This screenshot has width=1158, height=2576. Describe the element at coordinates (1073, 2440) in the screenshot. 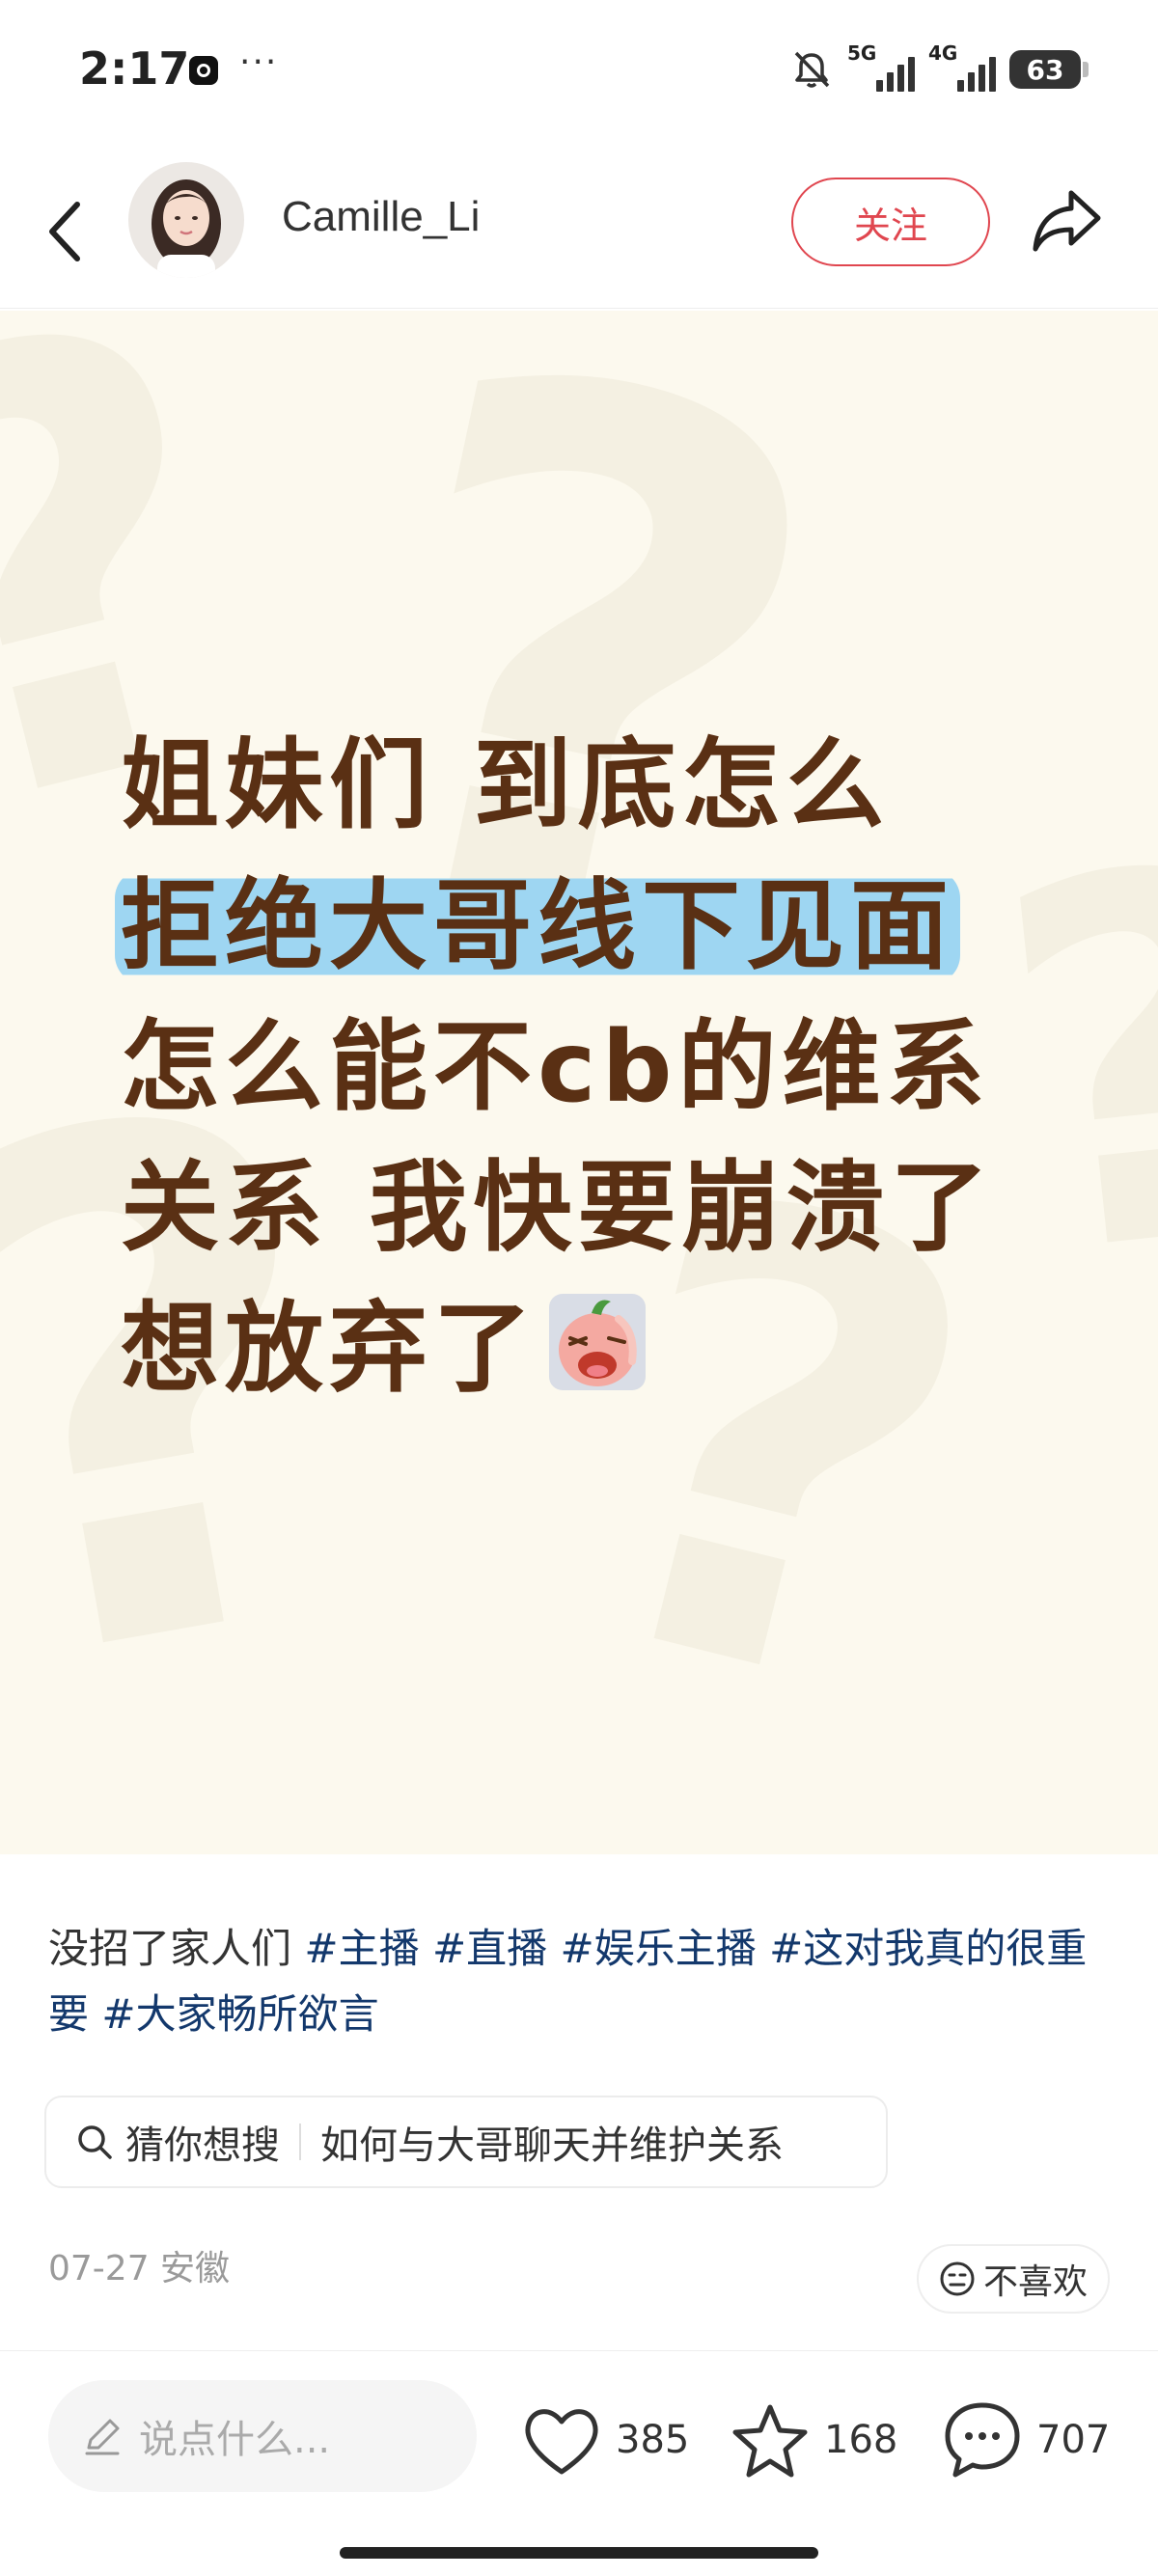

I see `comment-count: 707` at that location.